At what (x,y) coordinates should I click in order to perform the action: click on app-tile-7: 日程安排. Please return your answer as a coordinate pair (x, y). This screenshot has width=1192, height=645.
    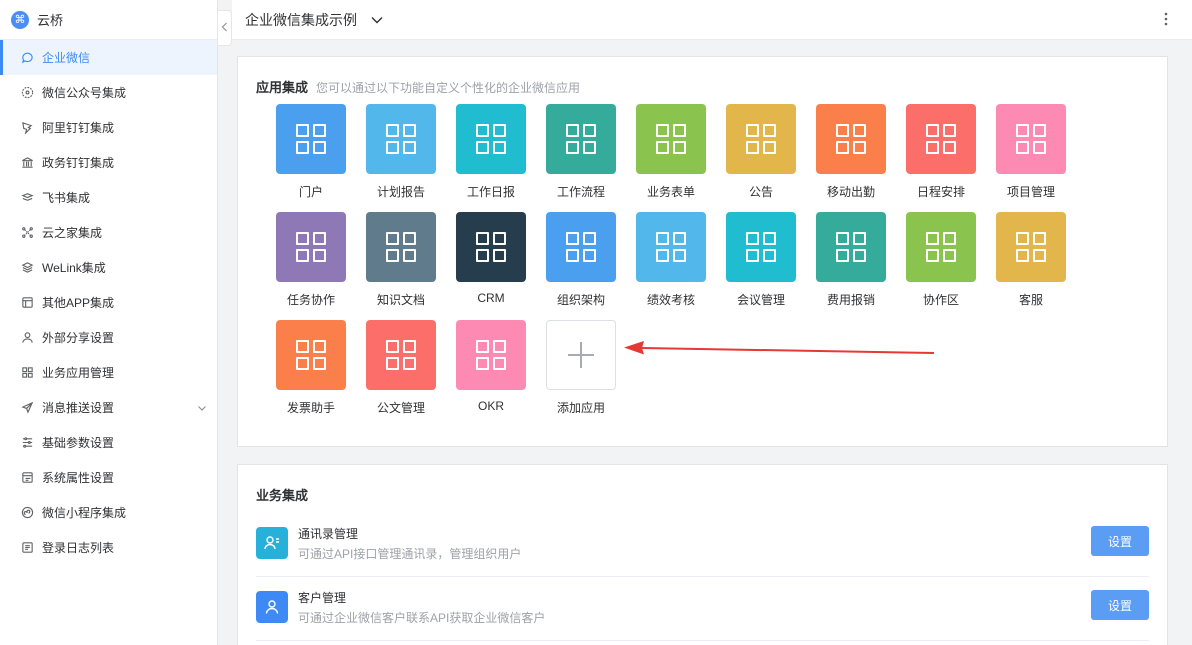
    Looking at the image, I should click on (941, 154).